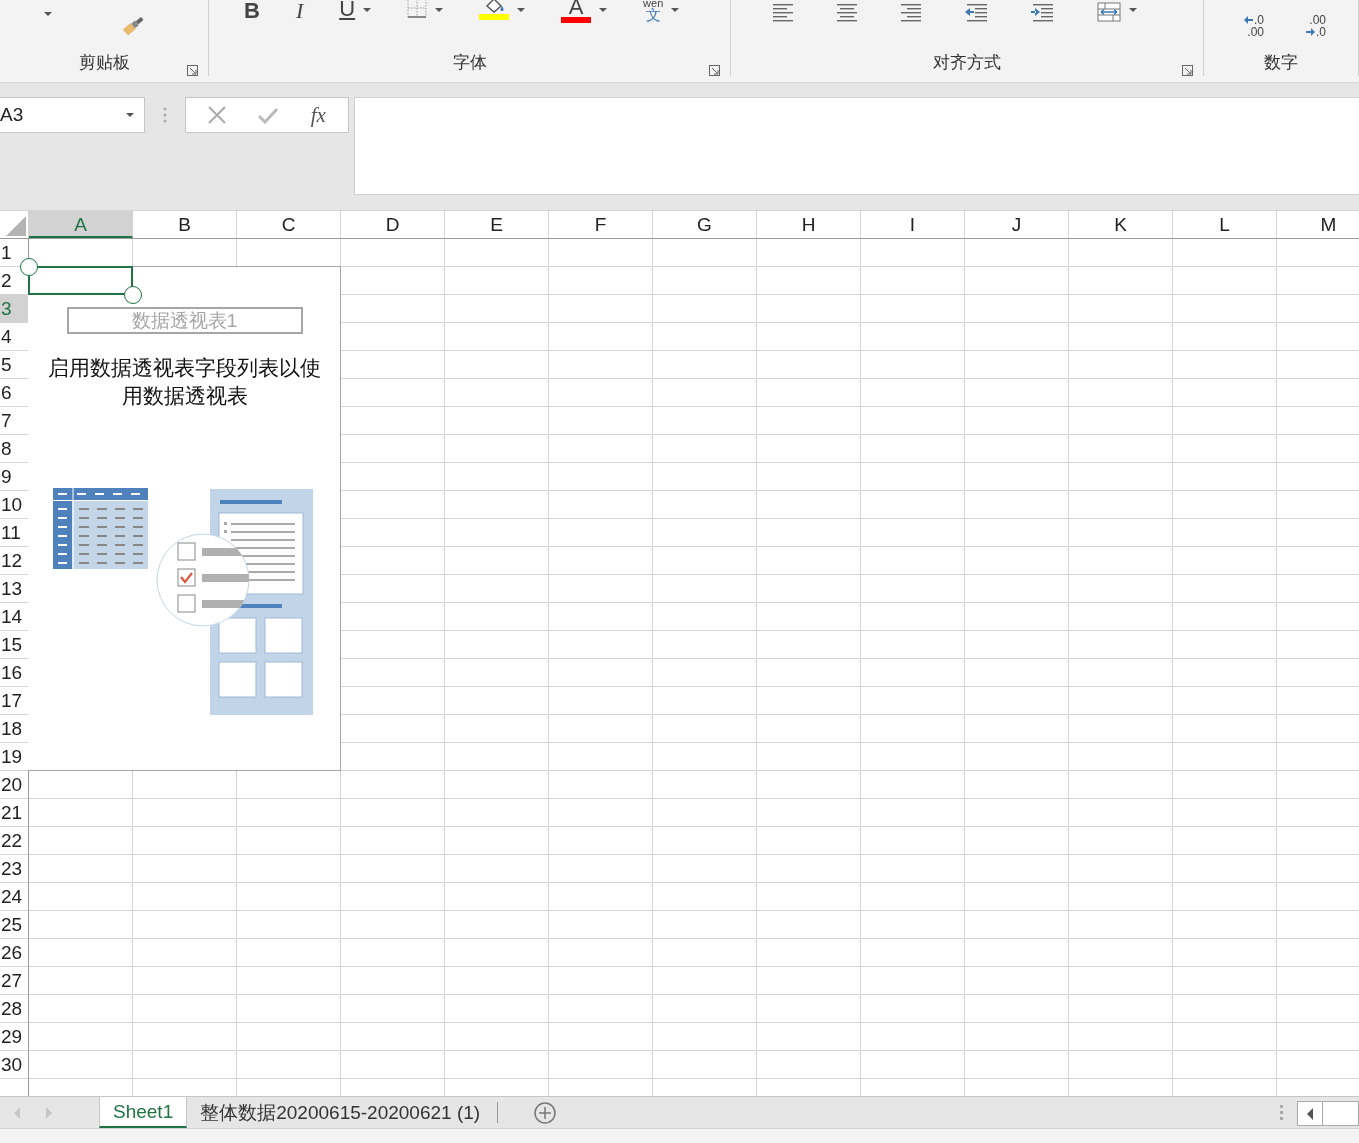  What do you see at coordinates (184, 382) in the screenshot?
I see `pivot-table-message: 启用数据透视表字段列表以使用数据透视表` at bounding box center [184, 382].